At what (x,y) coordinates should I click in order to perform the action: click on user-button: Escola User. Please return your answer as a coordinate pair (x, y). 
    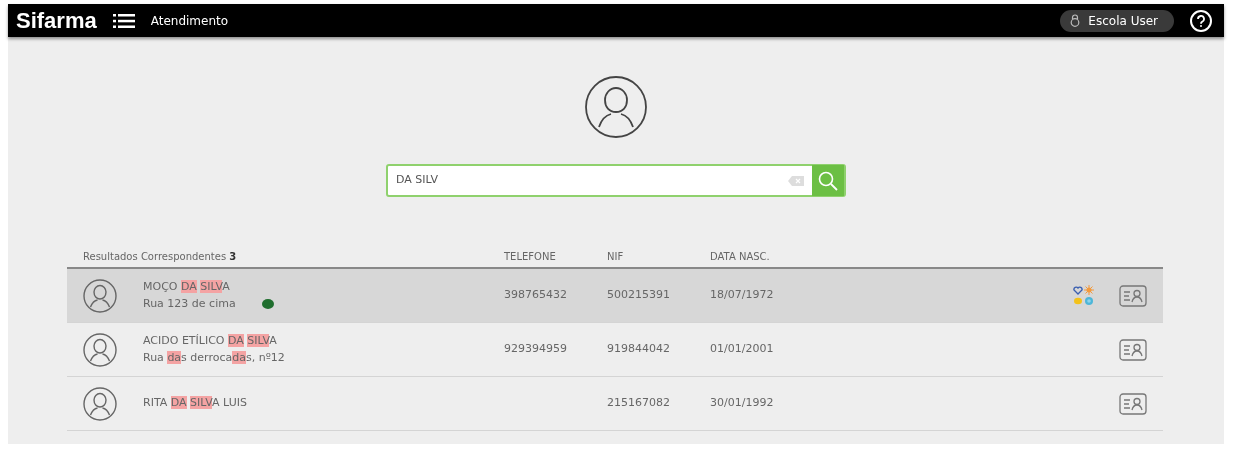
    Looking at the image, I should click on (1117, 20).